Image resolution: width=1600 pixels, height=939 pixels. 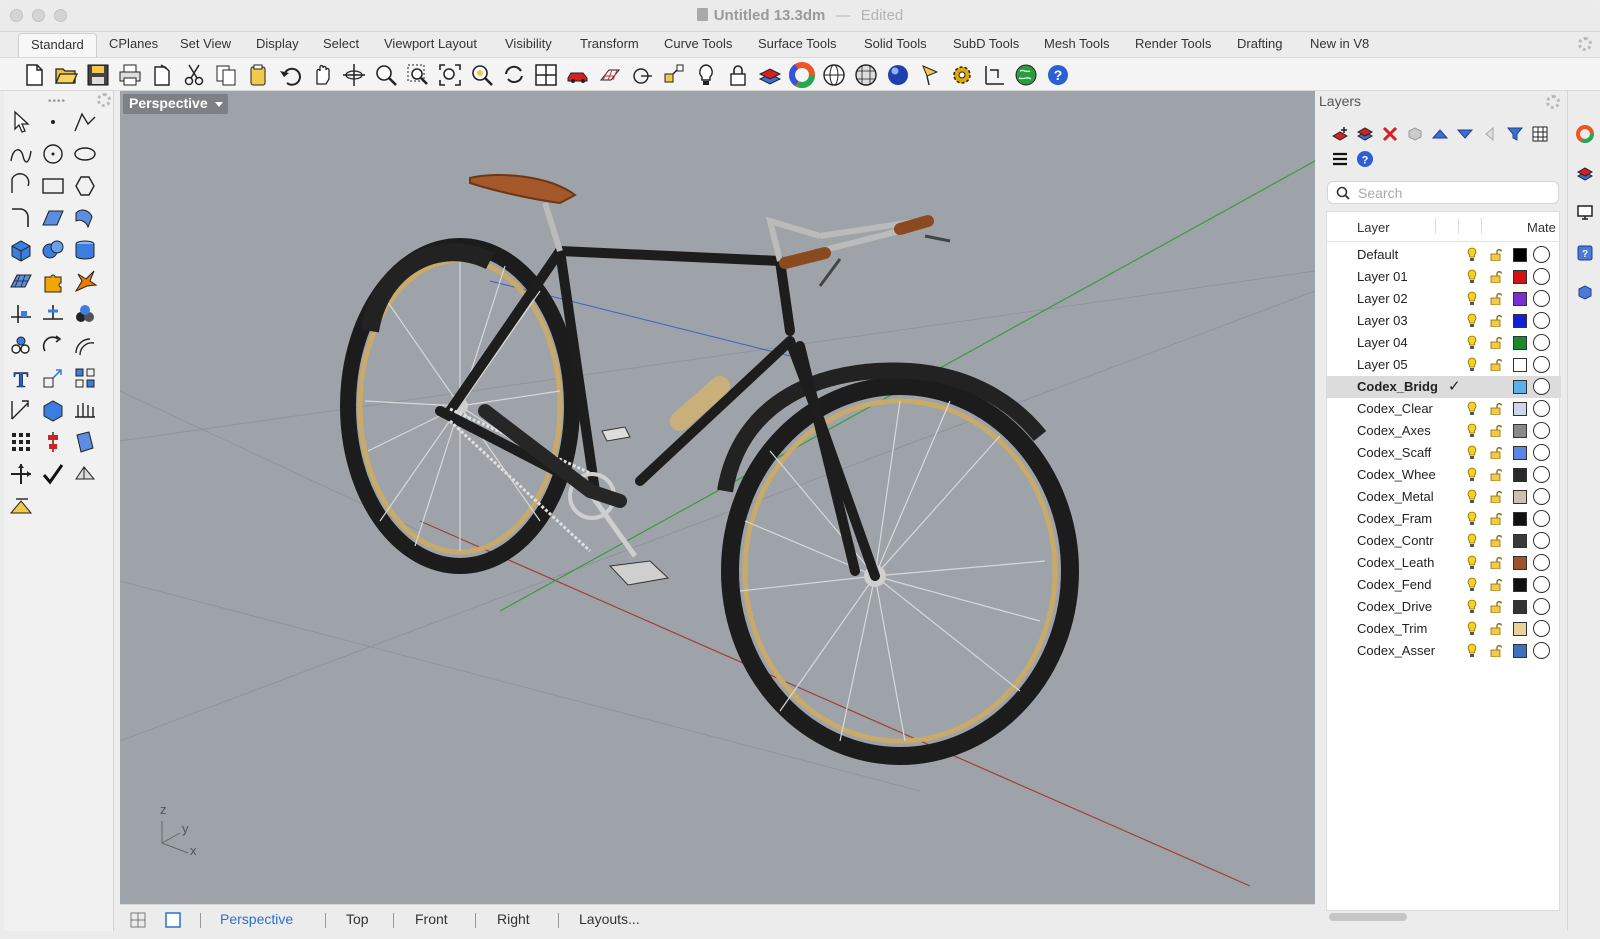 What do you see at coordinates (1444, 387) in the screenshot?
I see `layer-row: Codex_Bridg ✓` at bounding box center [1444, 387].